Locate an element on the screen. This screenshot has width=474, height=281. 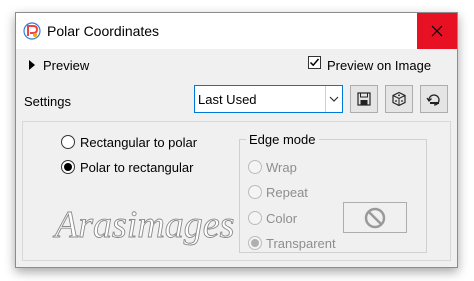
preview-on-image-checkbox is located at coordinates (314, 62).